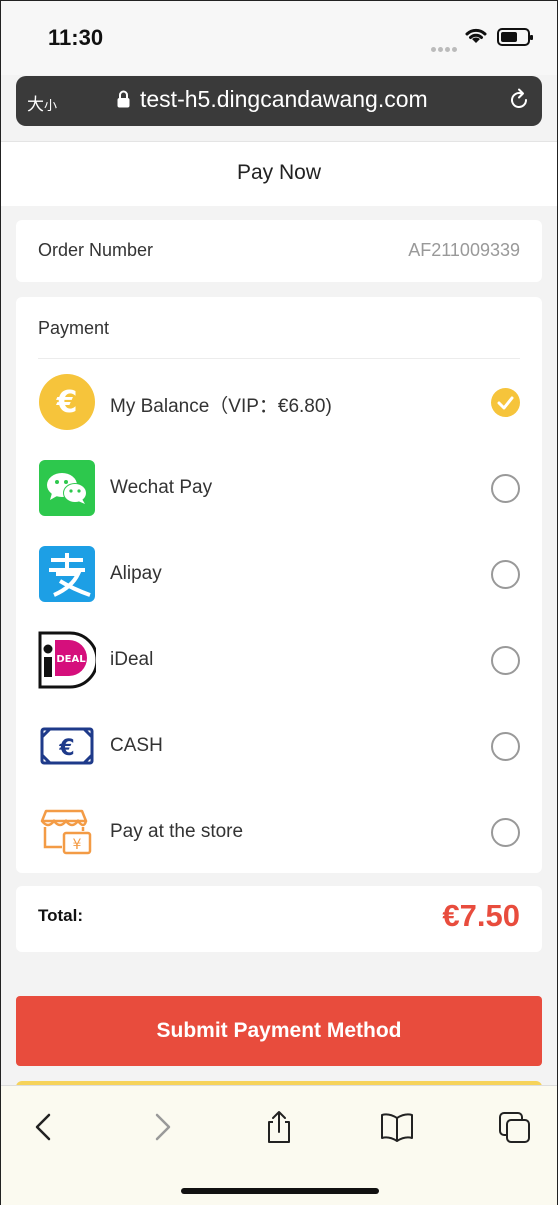 Image resolution: width=558 pixels, height=1205 pixels. I want to click on payment-option-ideal: DEAL iDeal, so click(279, 659).